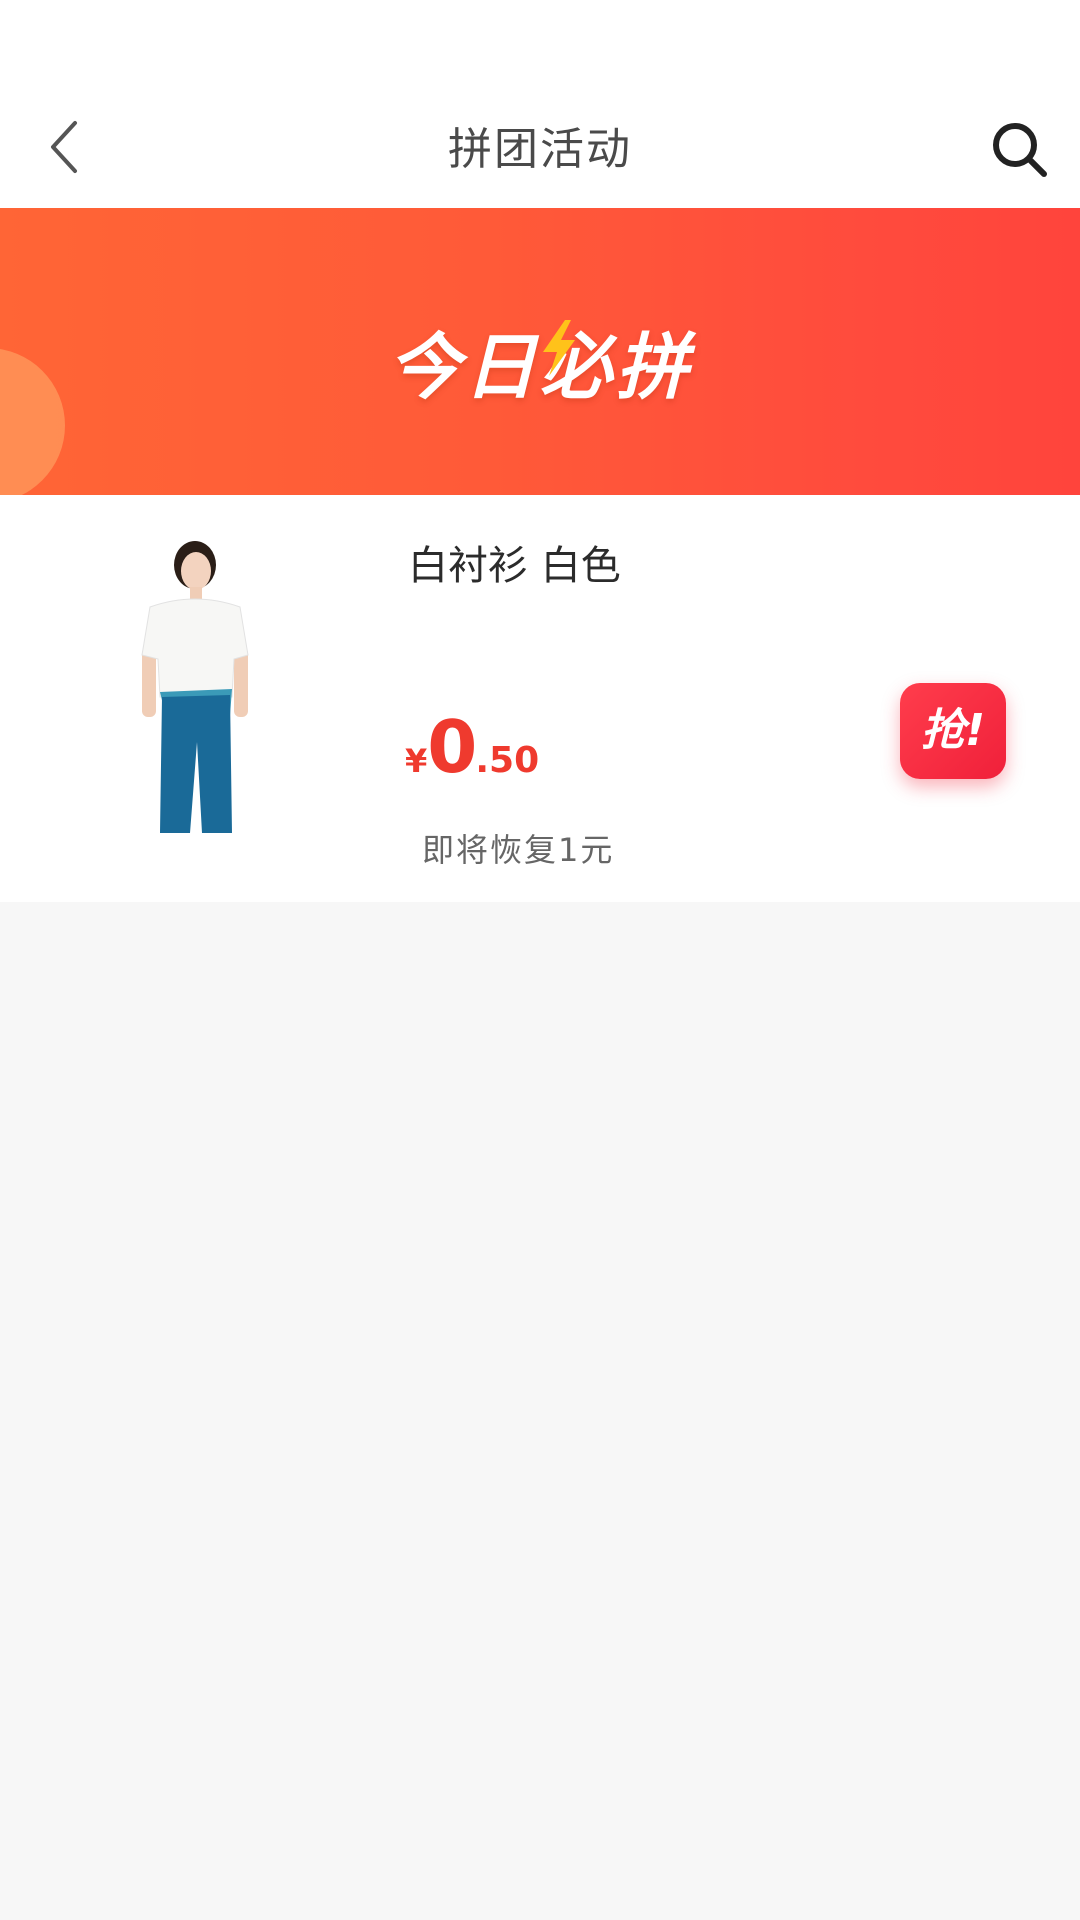 The width and height of the screenshot is (1080, 1920). I want to click on bolt-icon, so click(559, 348).